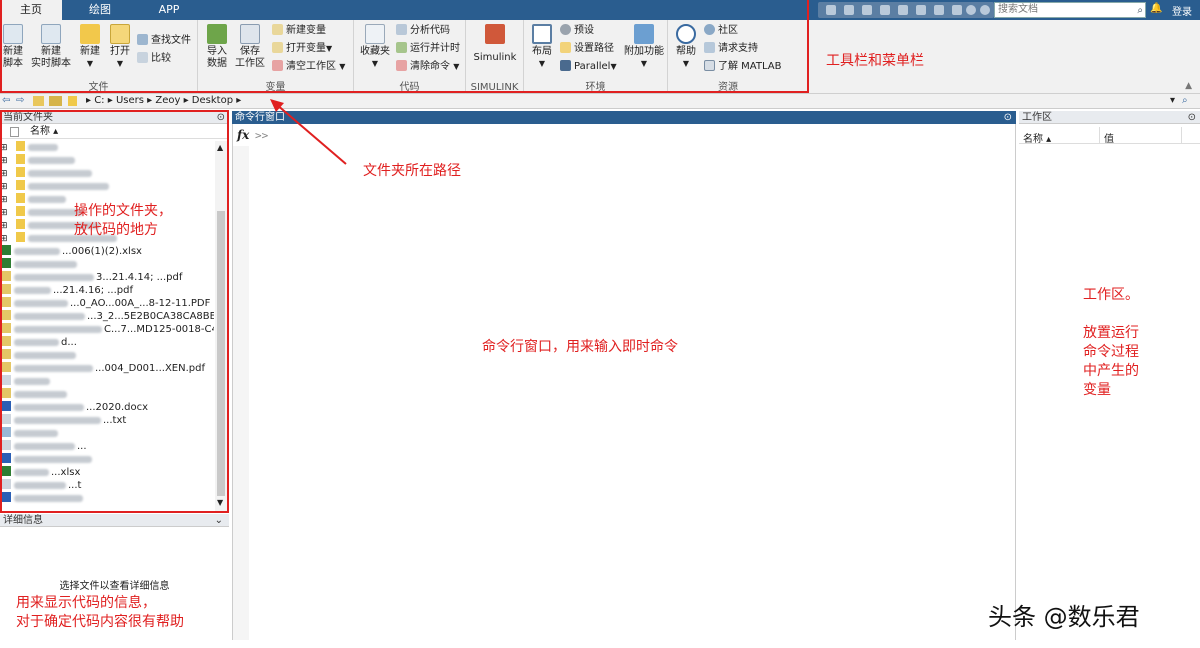 The image size is (1200, 648). Describe the element at coordinates (831, 10) in the screenshot. I see `save-icon` at that location.